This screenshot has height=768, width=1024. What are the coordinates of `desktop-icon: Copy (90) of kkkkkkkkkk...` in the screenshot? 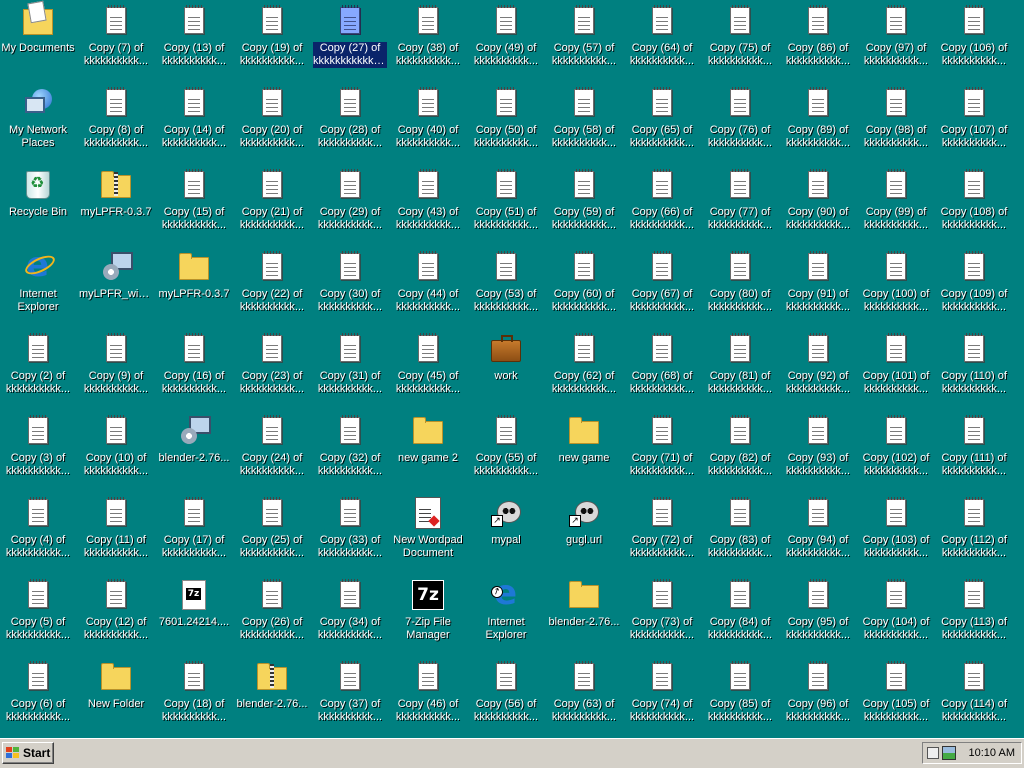 It's located at (818, 205).